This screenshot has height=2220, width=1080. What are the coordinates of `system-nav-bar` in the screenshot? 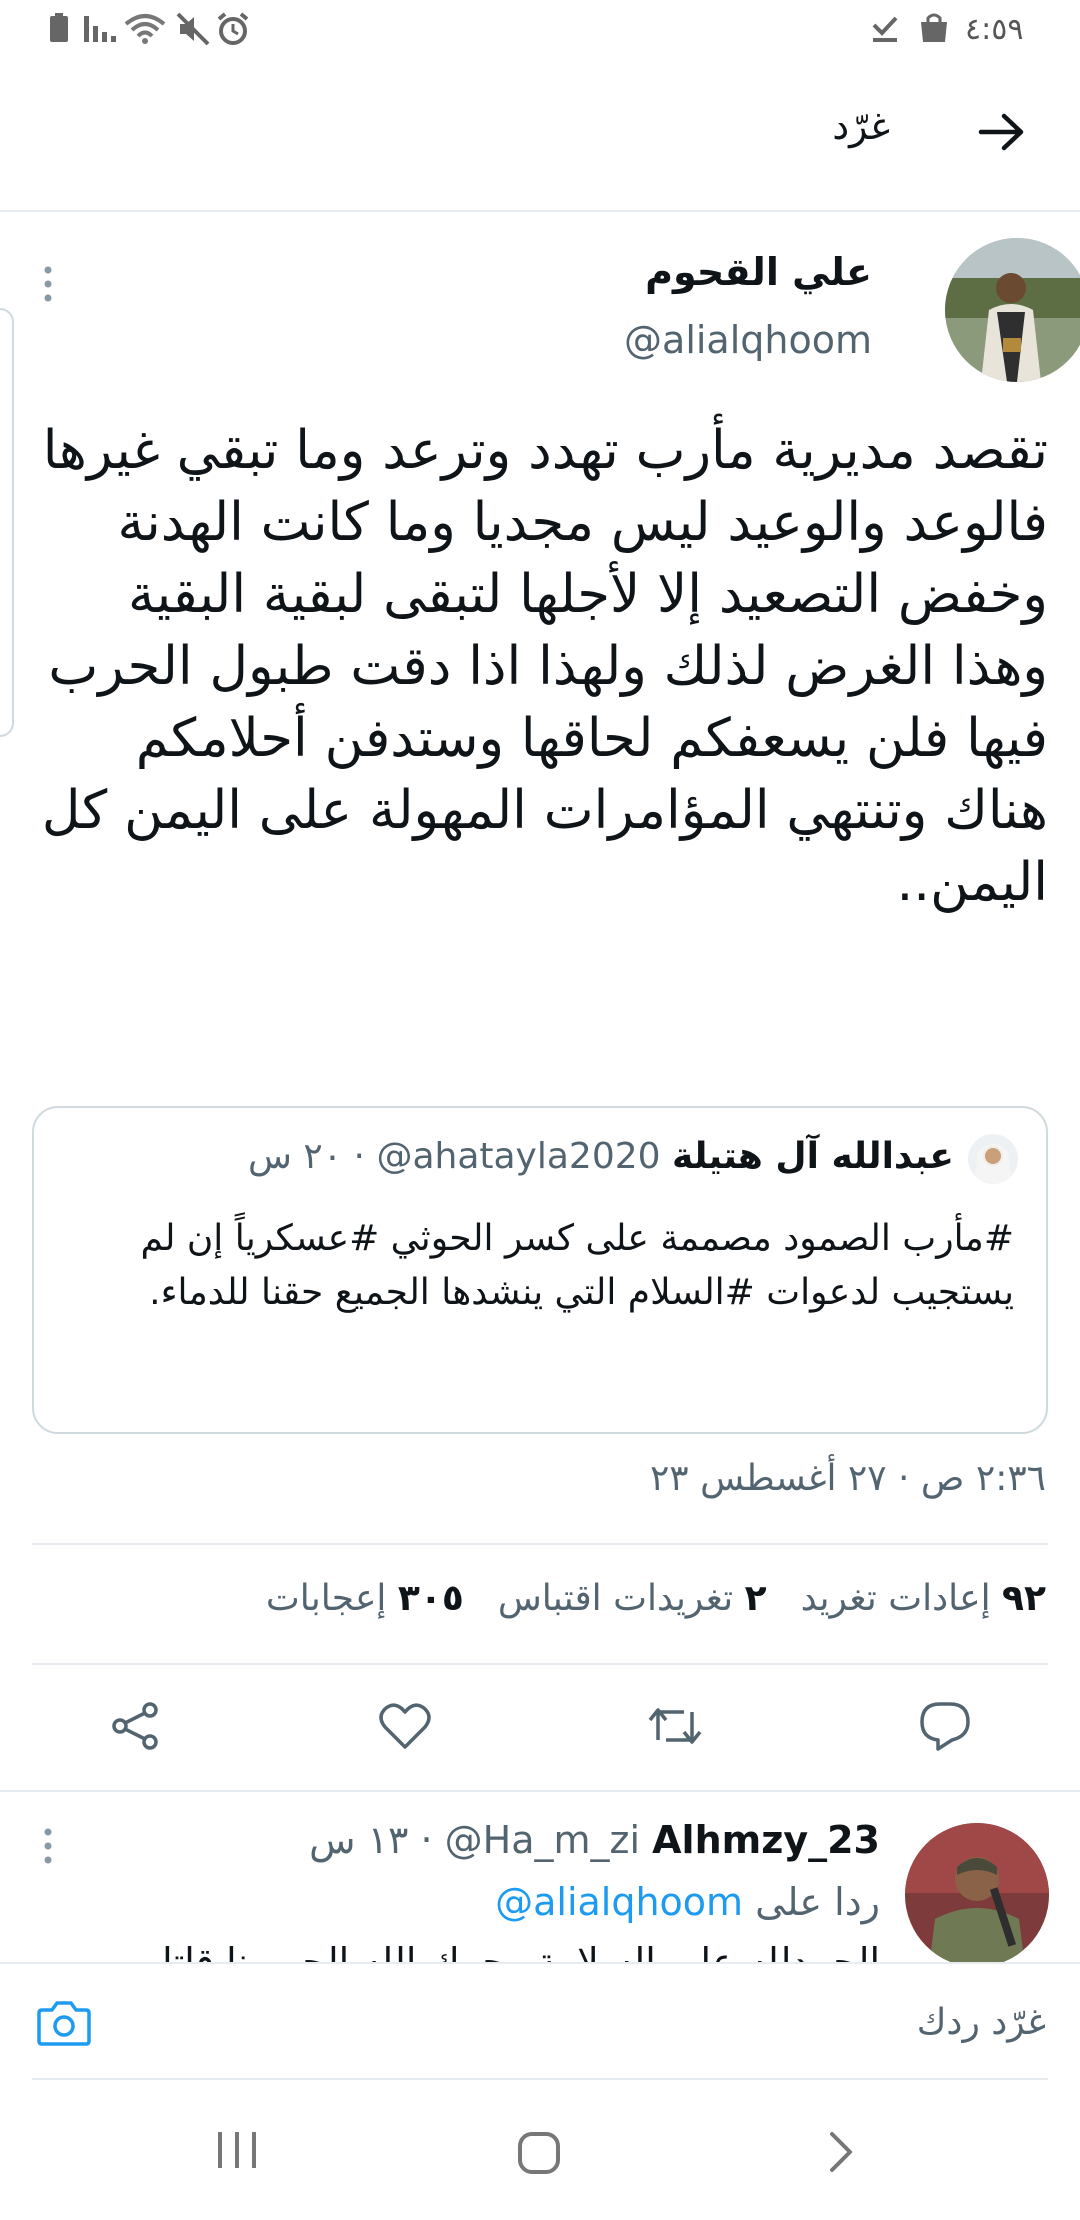 It's located at (540, 2150).